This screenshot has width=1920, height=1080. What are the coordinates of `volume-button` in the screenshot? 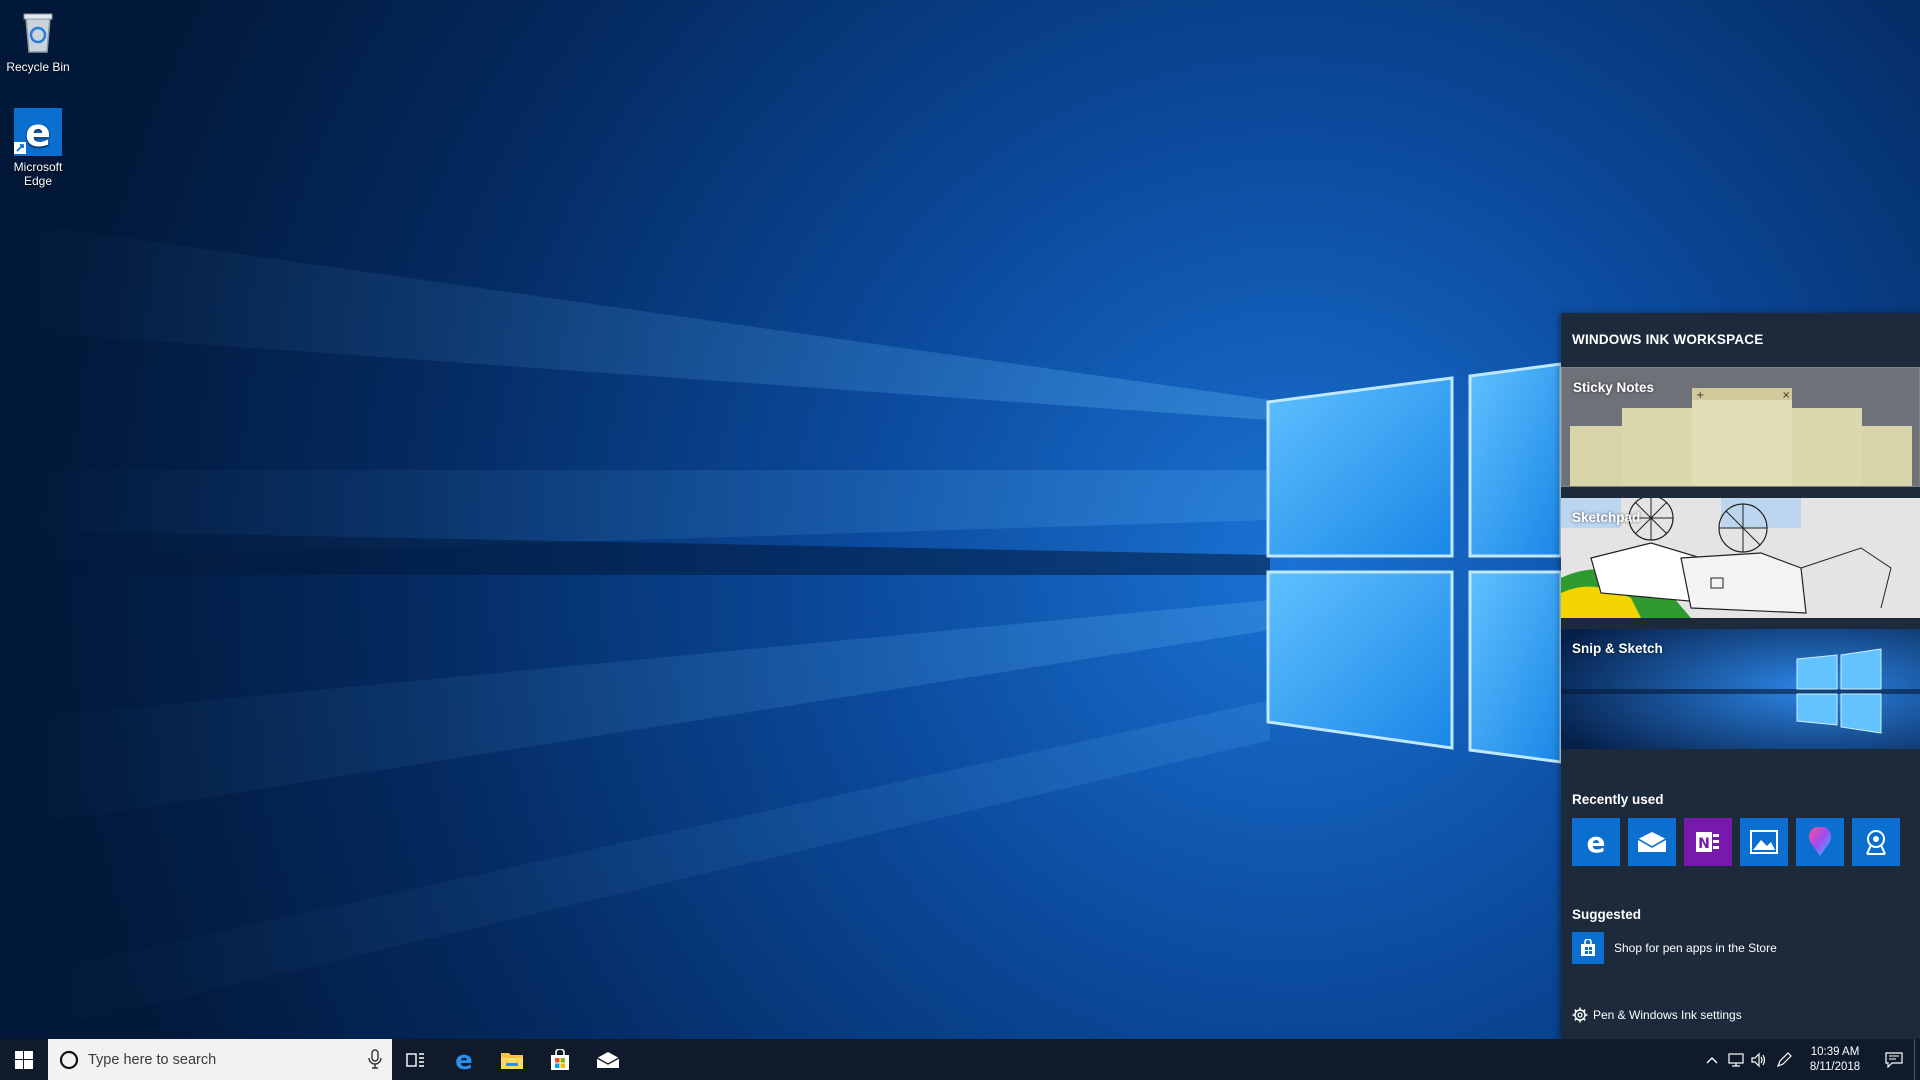 It's located at (1760, 1059).